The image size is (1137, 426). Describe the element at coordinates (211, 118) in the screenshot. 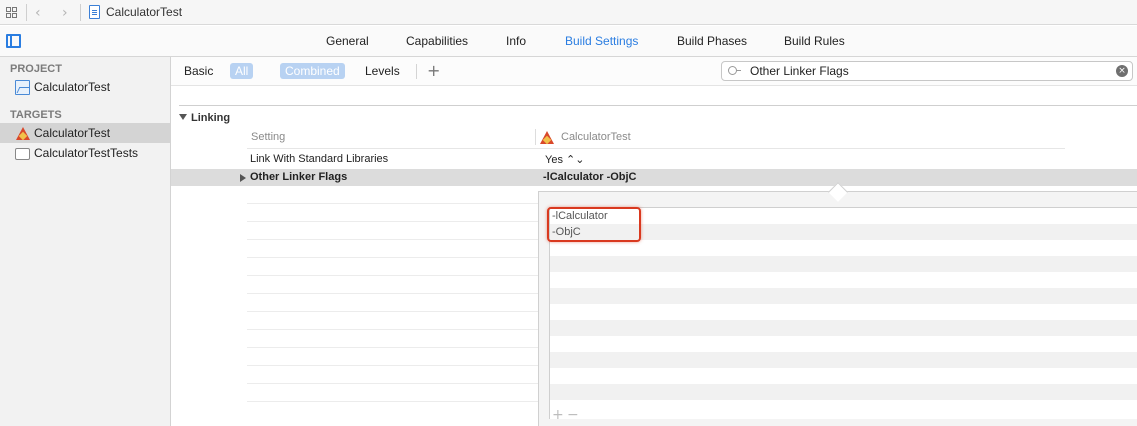

I see `section-title: Linking` at that location.